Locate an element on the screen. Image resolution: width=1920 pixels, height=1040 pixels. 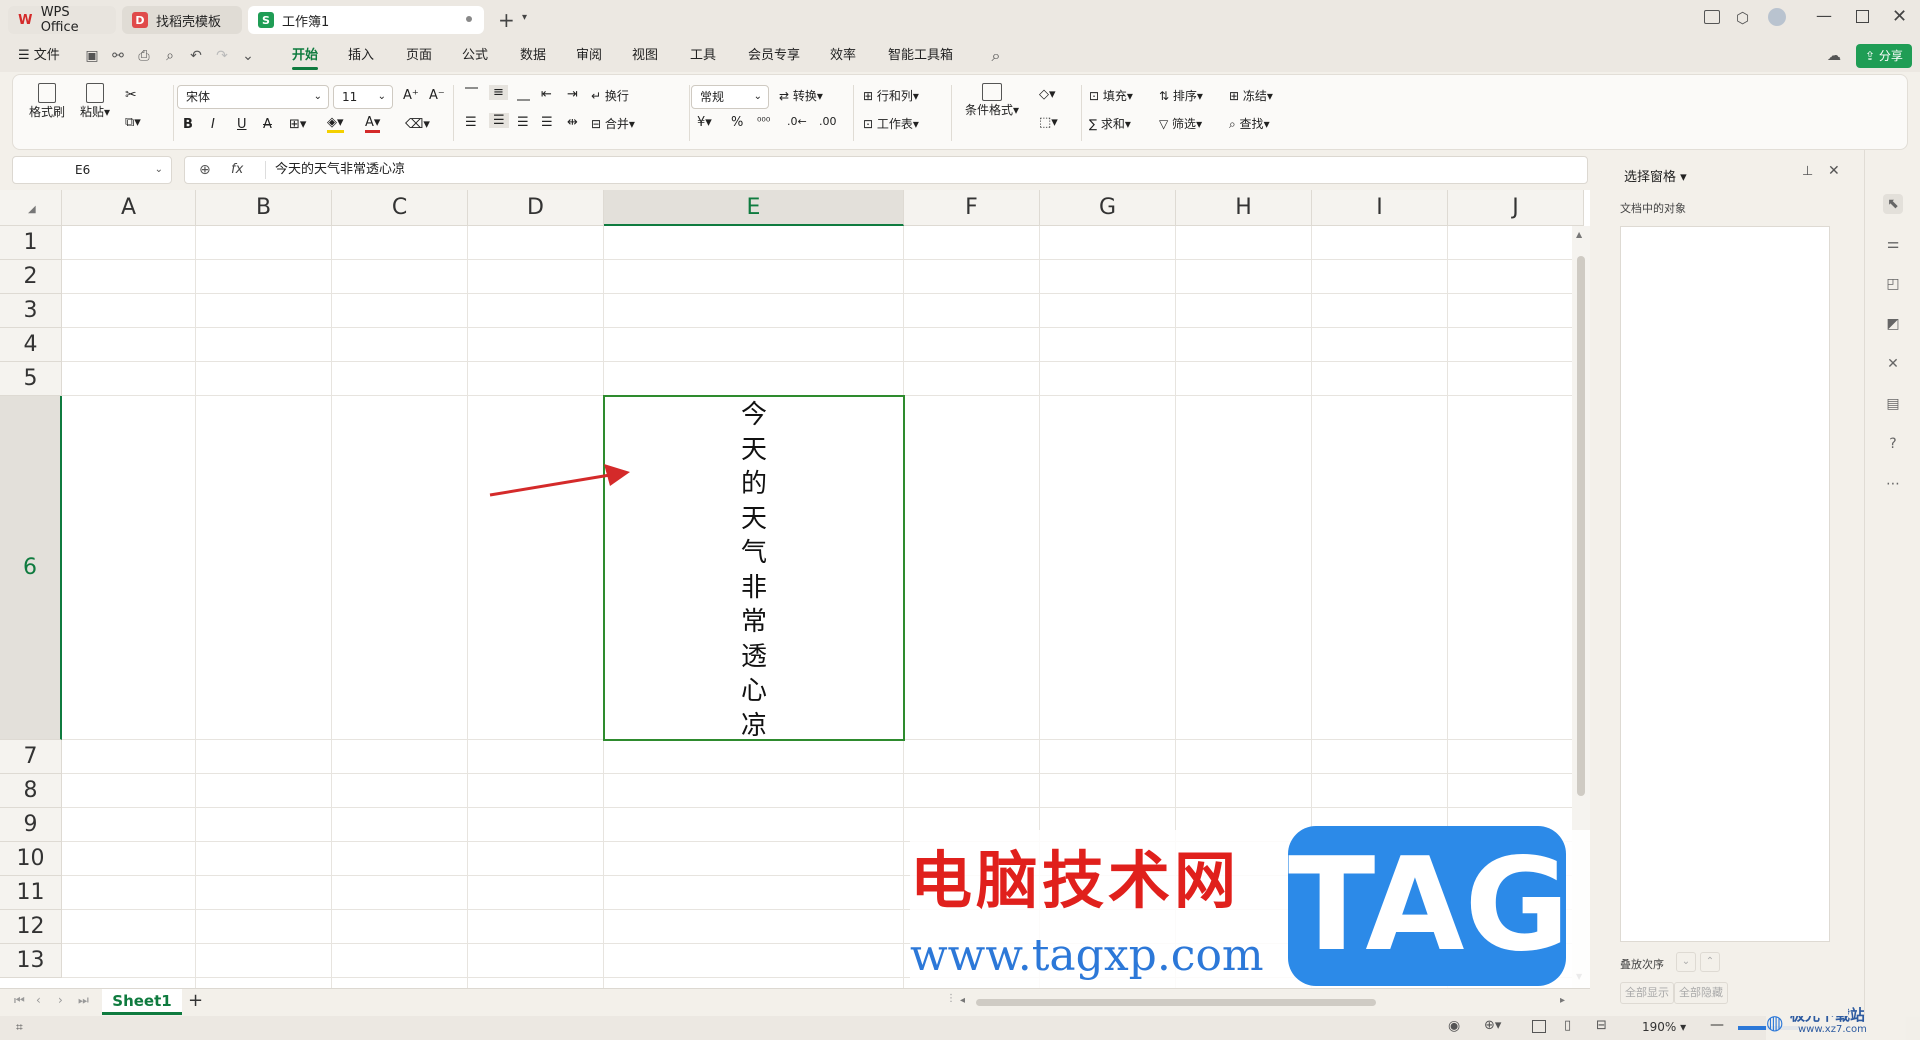
align-left-icon: ☰ is located at coordinates (471, 122).